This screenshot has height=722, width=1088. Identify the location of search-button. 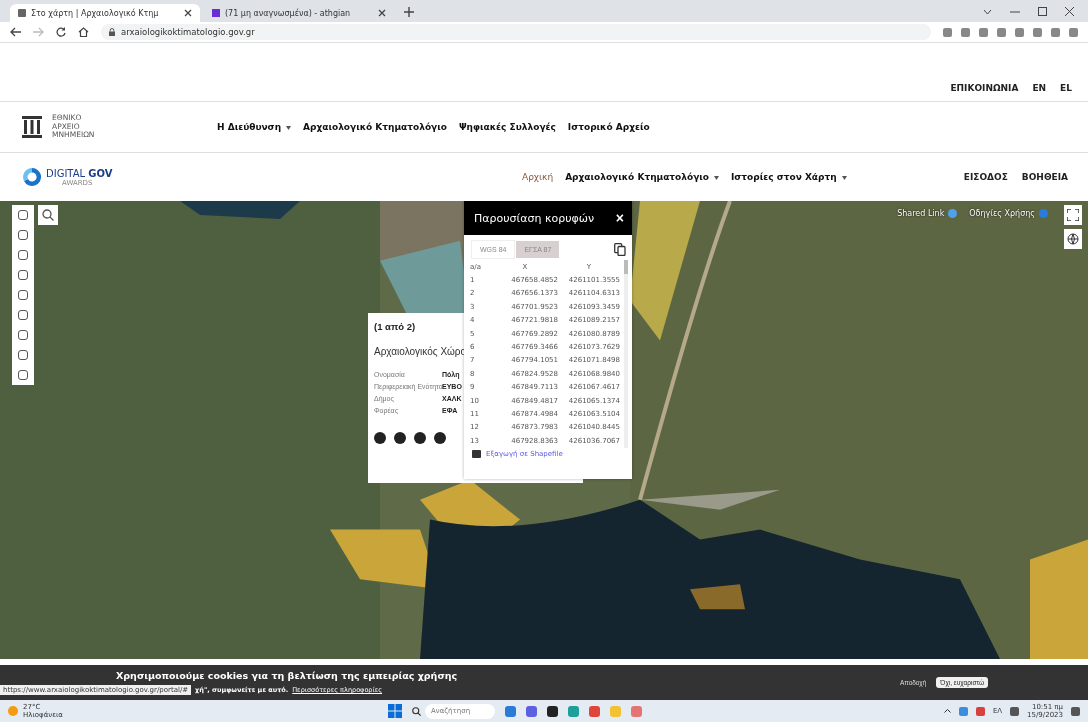
(48, 215).